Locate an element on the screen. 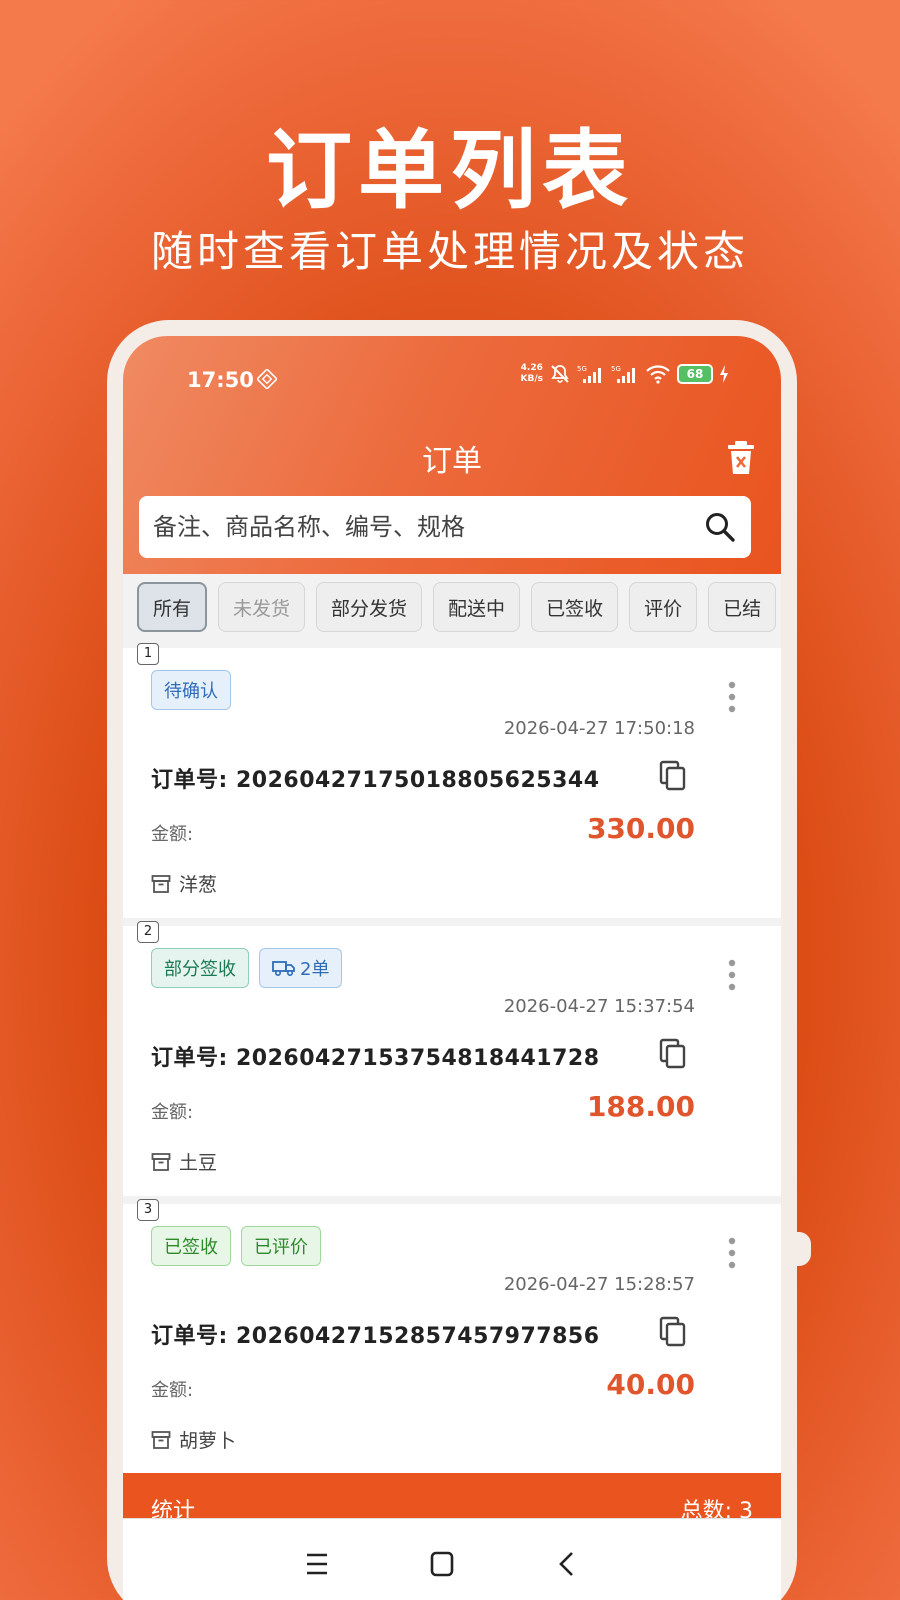 Image resolution: width=900 pixels, height=1600 pixels. goods-name: 洋葱 is located at coordinates (198, 885).